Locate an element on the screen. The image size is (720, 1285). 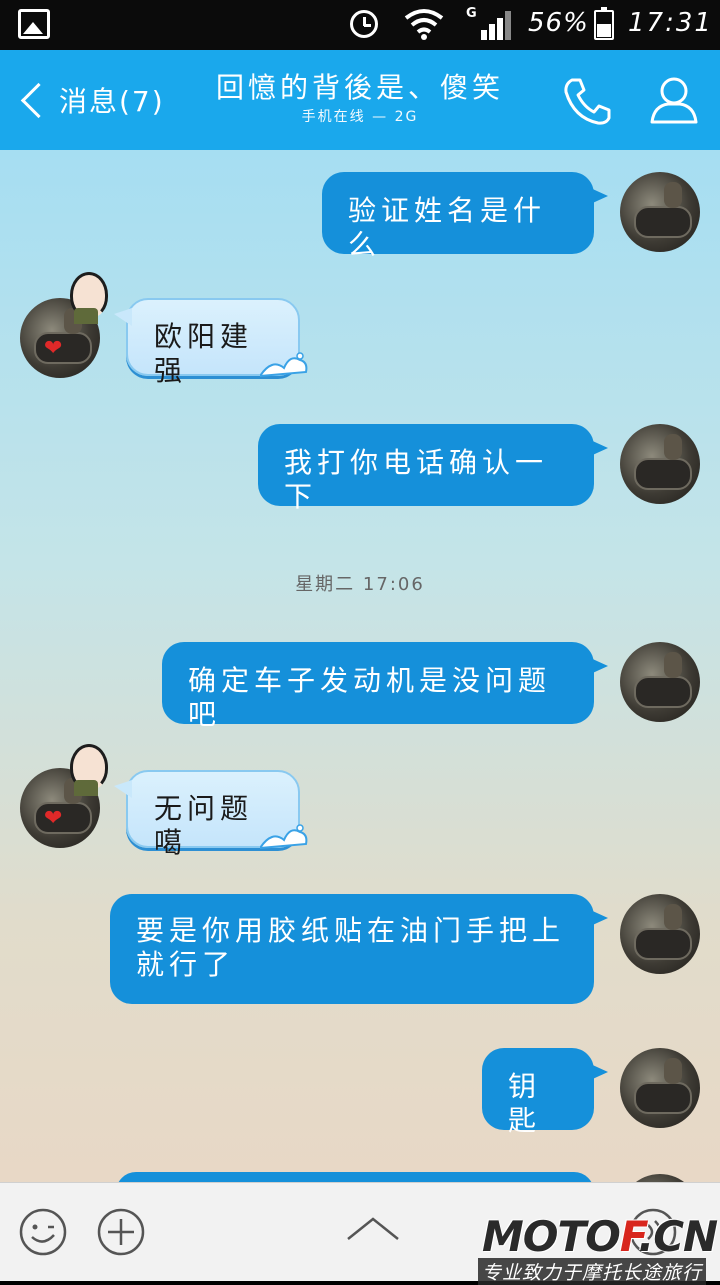
network-type-label: G is located at coordinates (471, 13).